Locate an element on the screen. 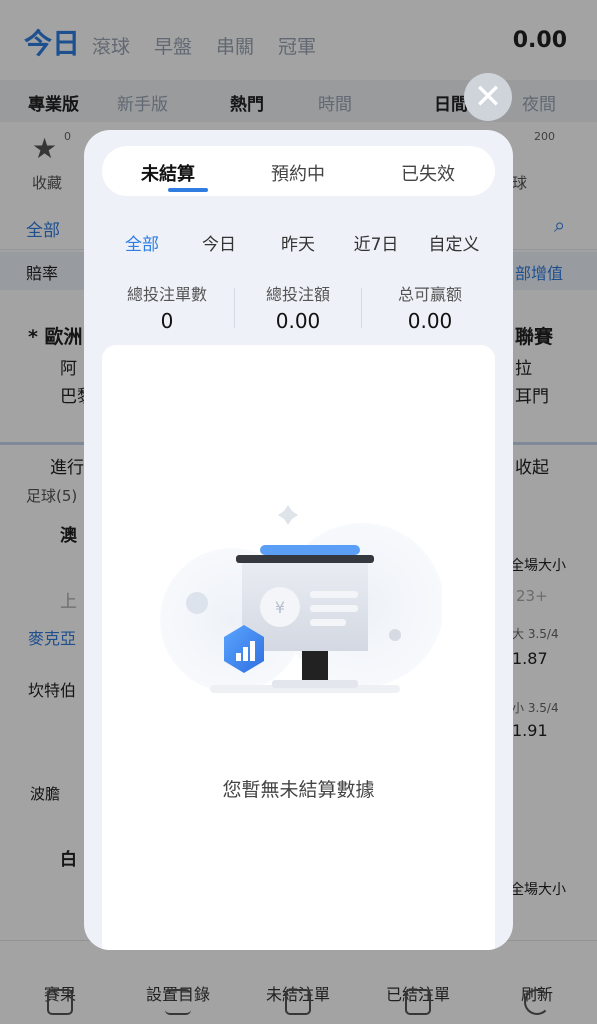  empty-state-message: 您暫無未結算數據 is located at coordinates (298, 790).